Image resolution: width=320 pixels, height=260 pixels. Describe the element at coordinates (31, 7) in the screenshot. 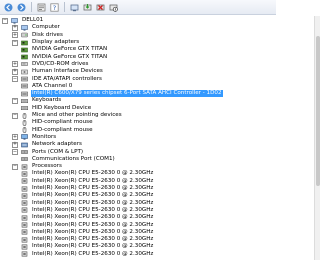

I see `toolbar-separator` at that location.